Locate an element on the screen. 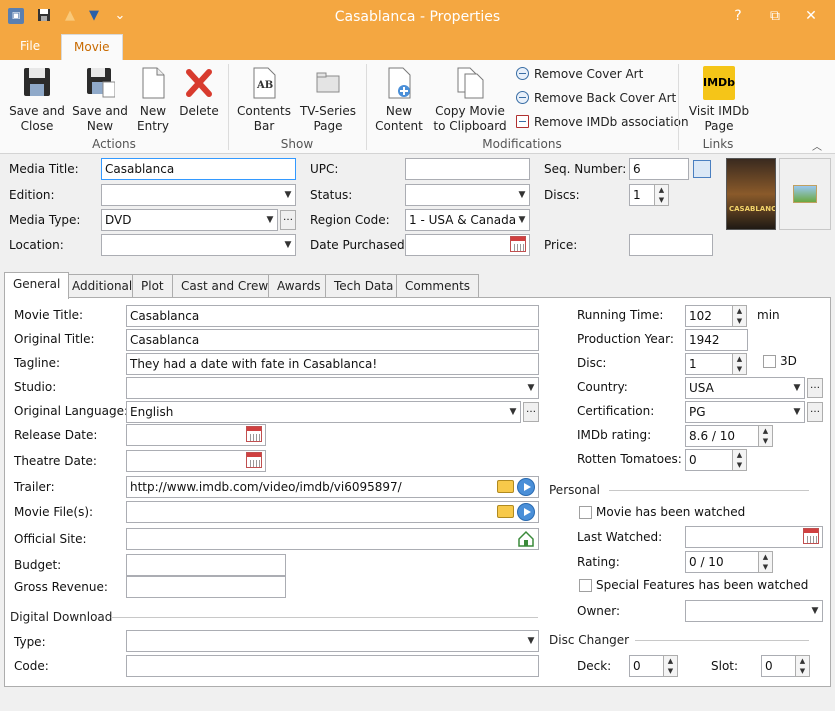  date-purchased-input is located at coordinates (467, 245).